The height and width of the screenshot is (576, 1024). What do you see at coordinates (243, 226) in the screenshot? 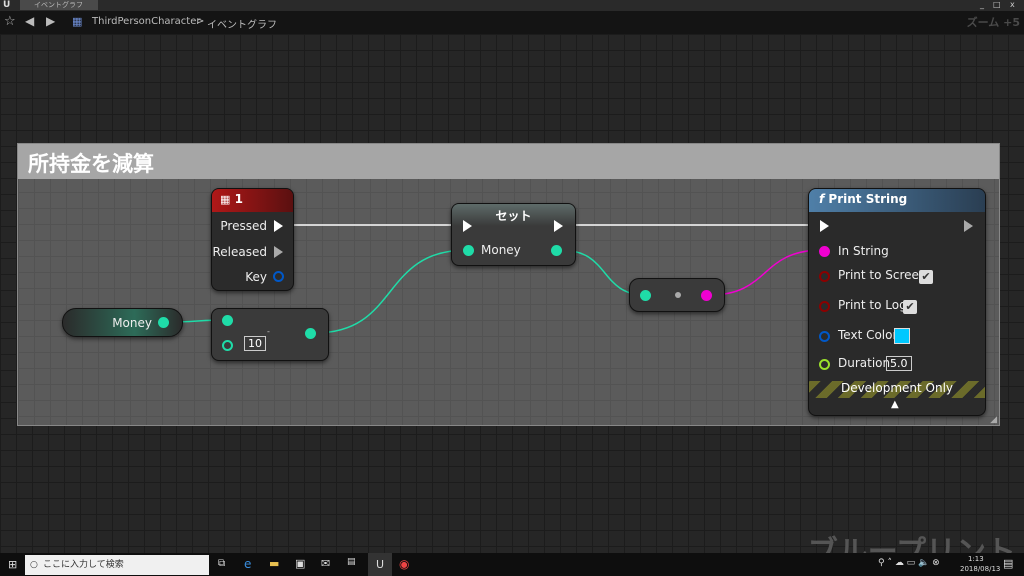
I see `pressed-pin-label: Pressed` at bounding box center [243, 226].